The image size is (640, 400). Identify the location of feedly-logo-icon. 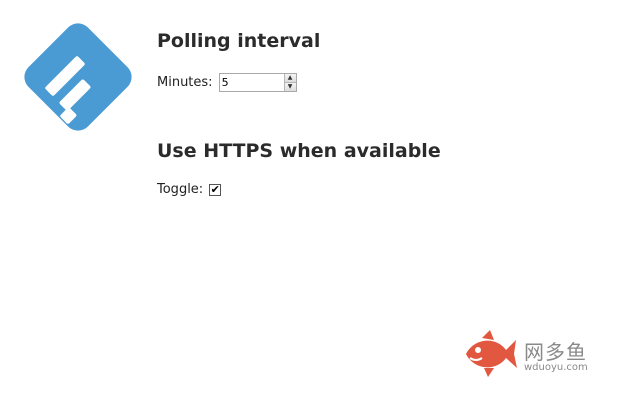
(78, 77).